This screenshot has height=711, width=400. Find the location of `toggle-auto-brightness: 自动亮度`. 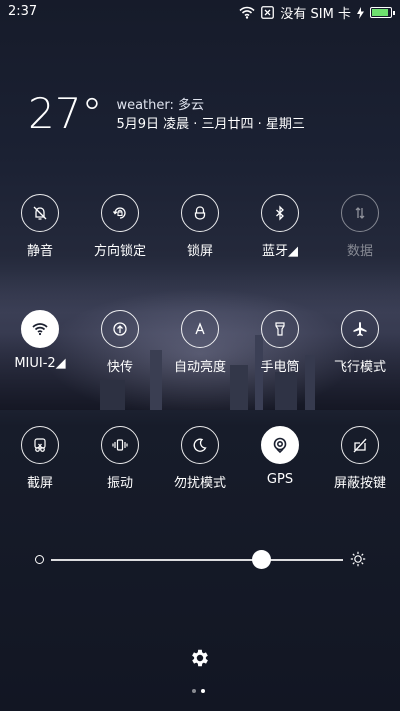

toggle-auto-brightness: 自动亮度 is located at coordinates (200, 342).